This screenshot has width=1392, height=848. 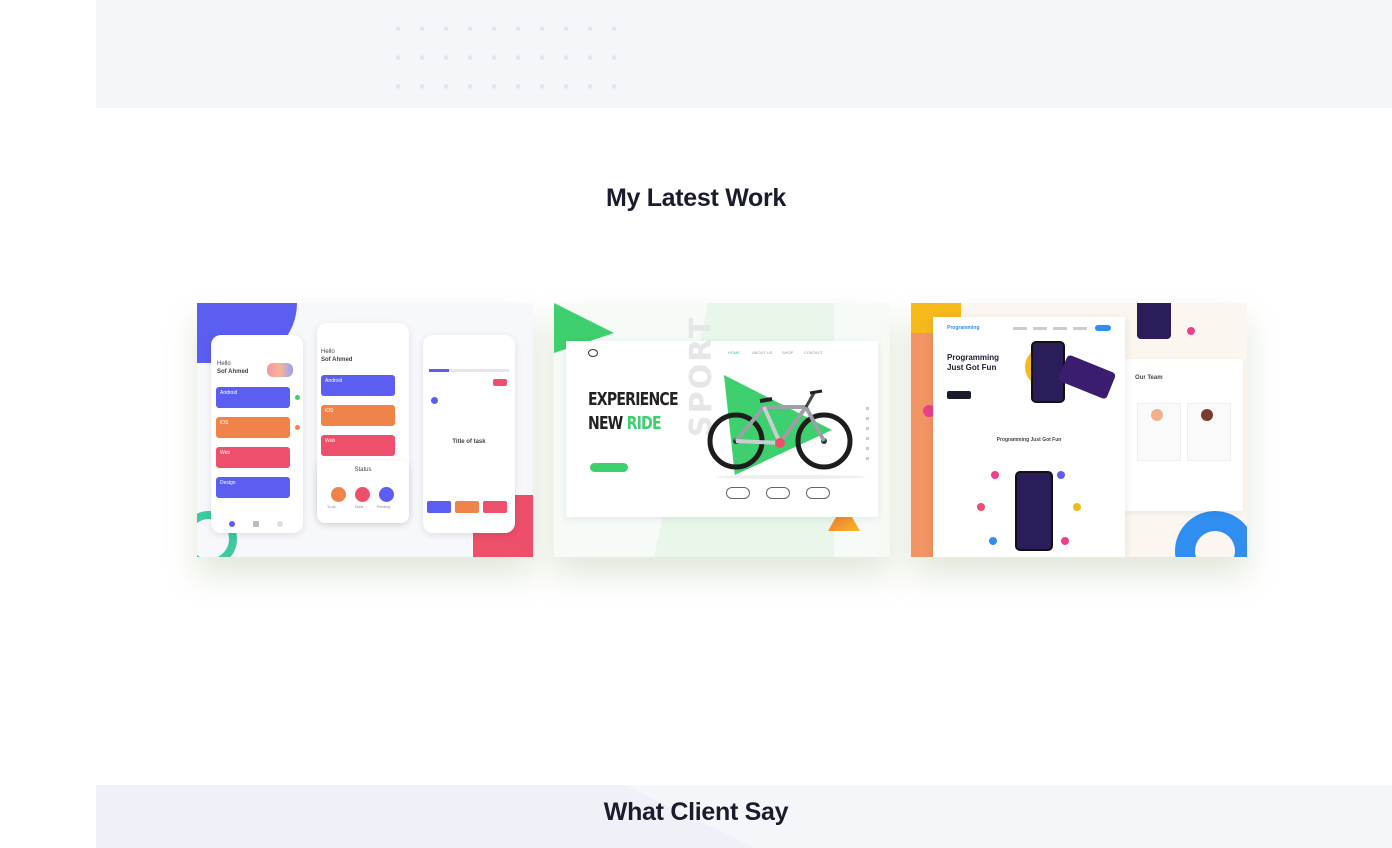 What do you see at coordinates (495, 507) in the screenshot?
I see `action-button-red` at bounding box center [495, 507].